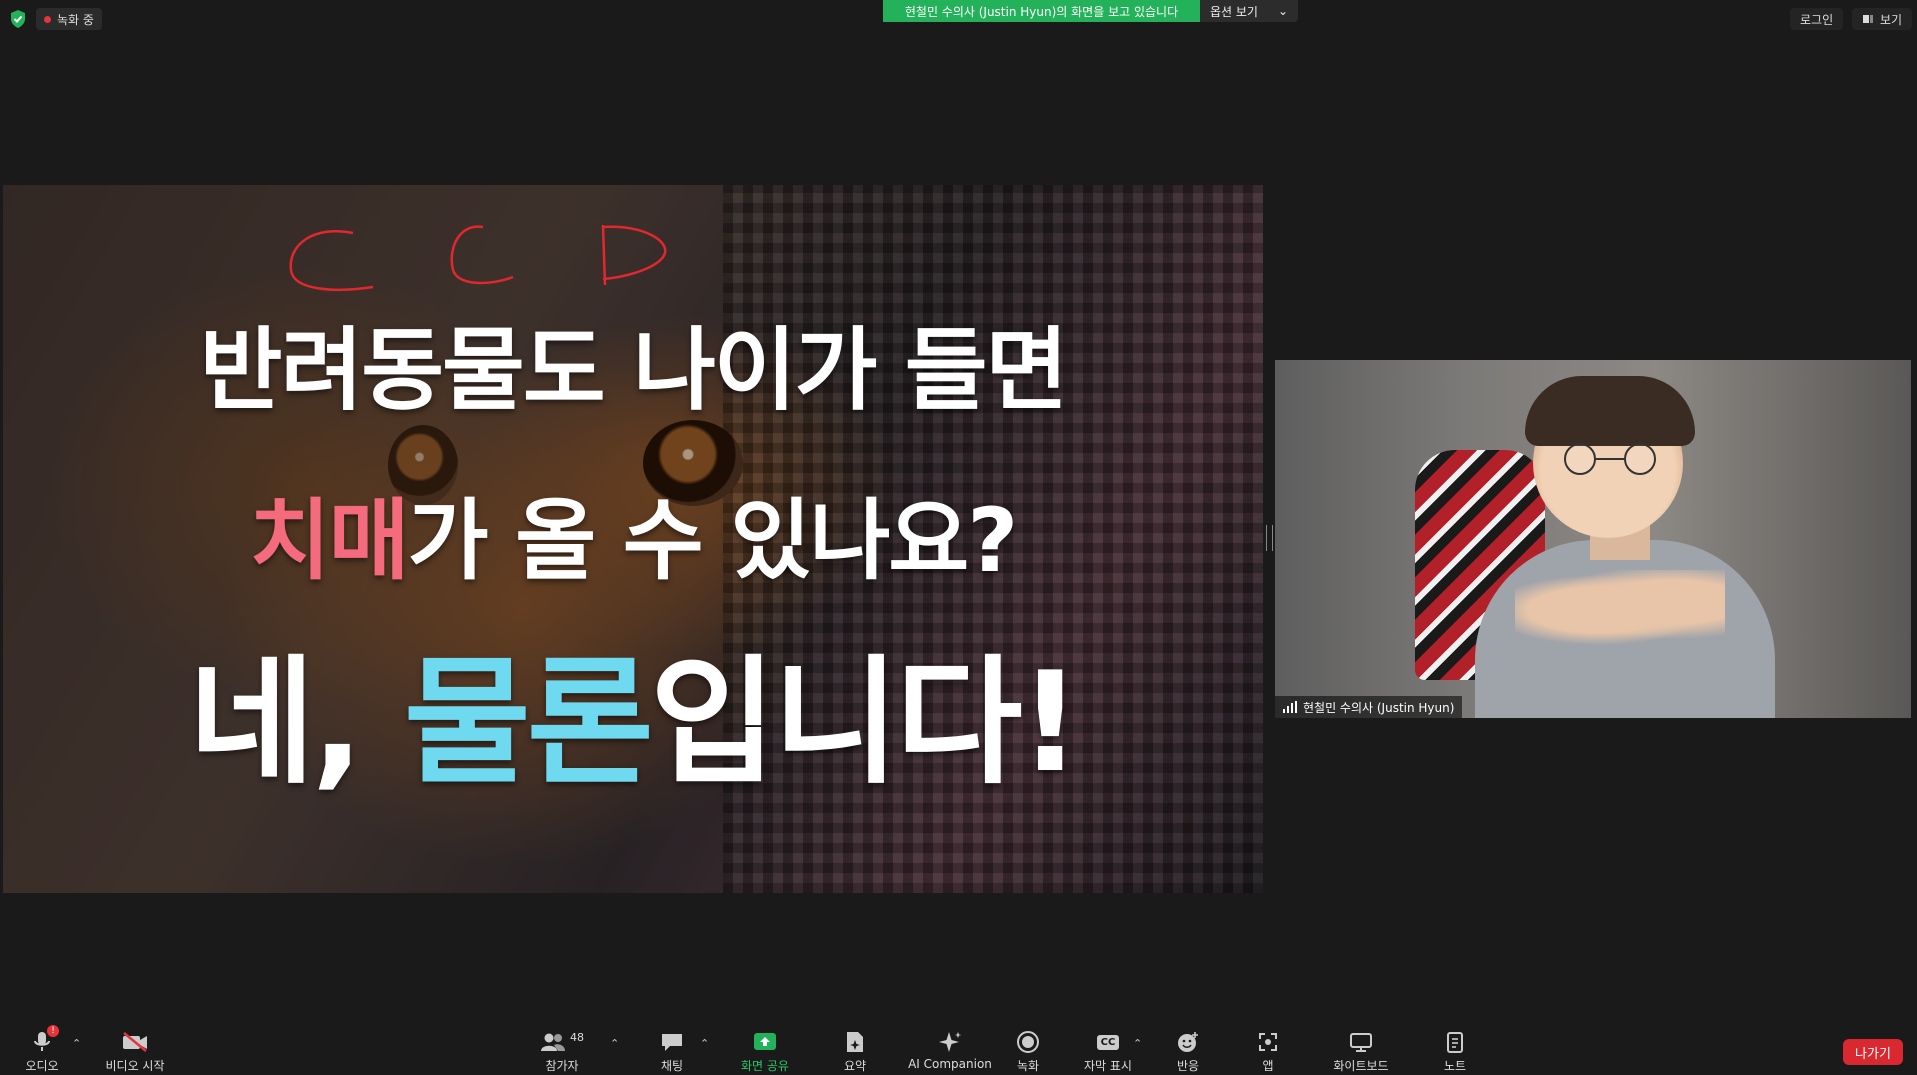 The image size is (1917, 1075). Describe the element at coordinates (1108, 1042) in the screenshot. I see `closed-captions-icon: CC` at that location.